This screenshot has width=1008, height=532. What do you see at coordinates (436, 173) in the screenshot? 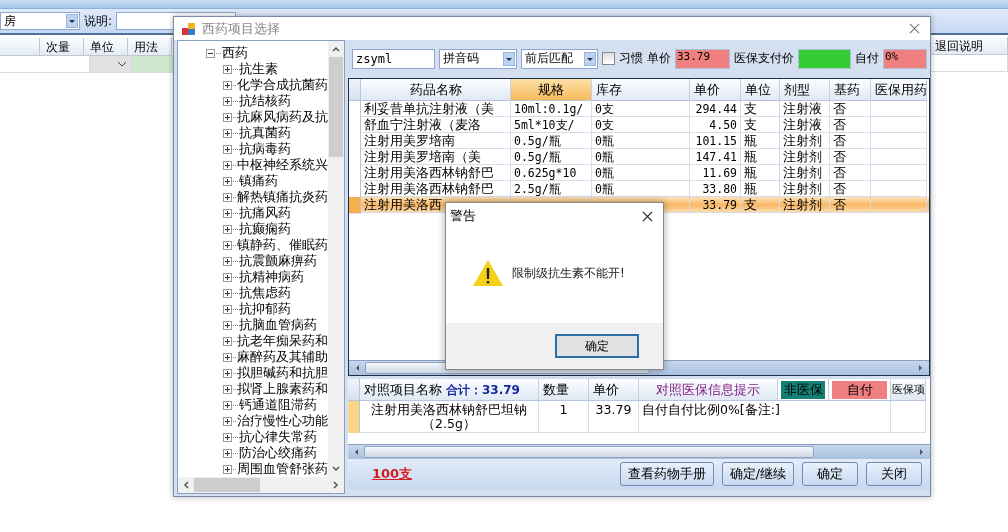
I see `table-cell: 注射用美洛西林钠舒巴` at bounding box center [436, 173].